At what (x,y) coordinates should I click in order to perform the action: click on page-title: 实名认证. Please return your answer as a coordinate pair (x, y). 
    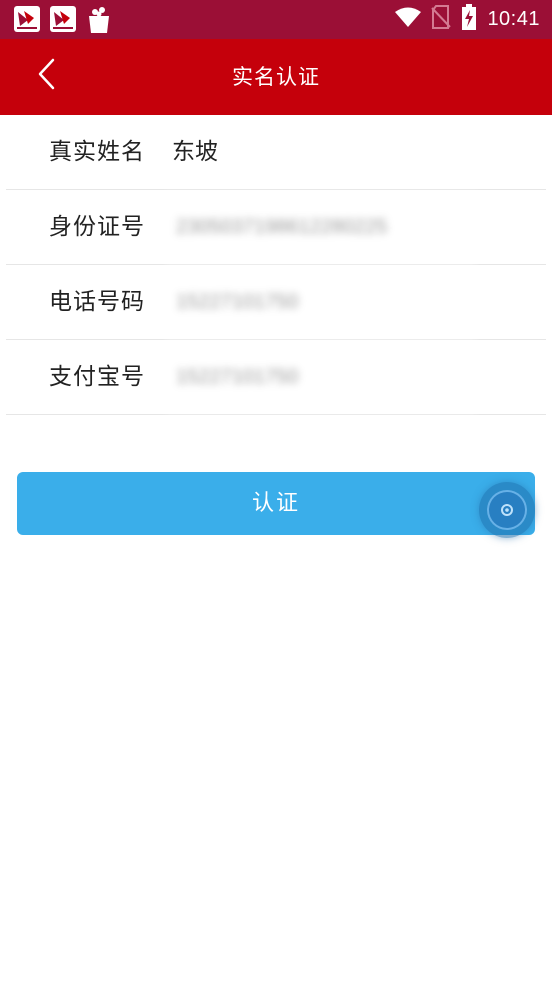
    Looking at the image, I should click on (276, 77).